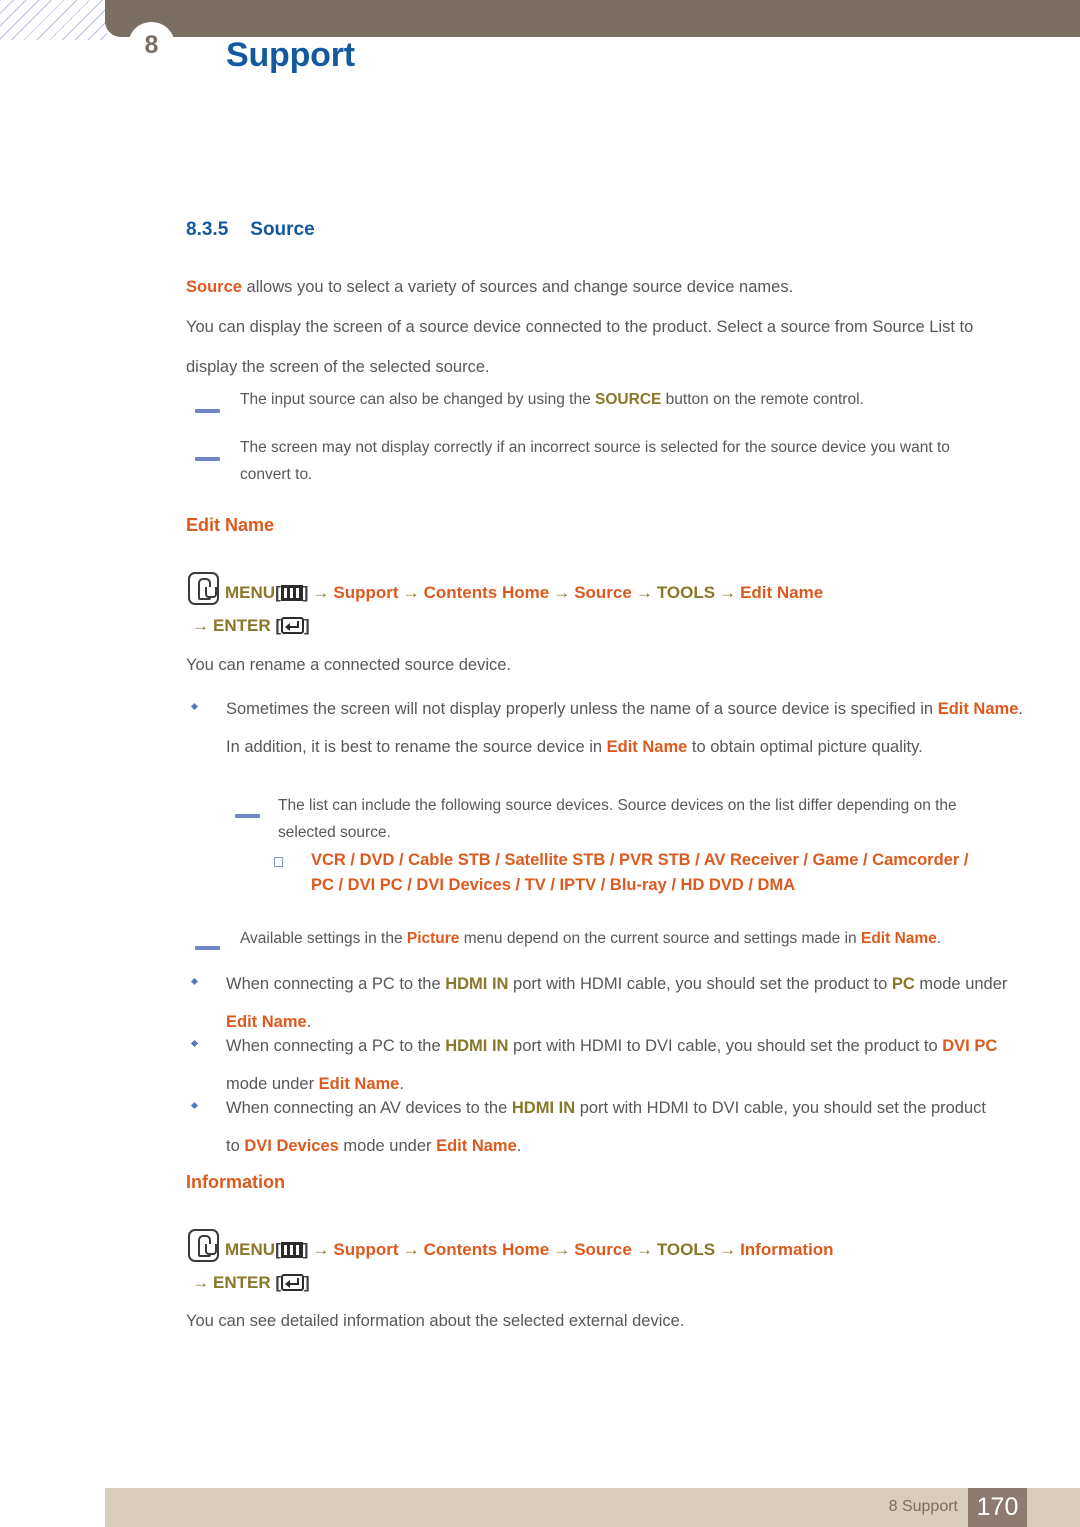  I want to click on menu-path-enter-edit-name: → ENTER [], so click(249, 625).